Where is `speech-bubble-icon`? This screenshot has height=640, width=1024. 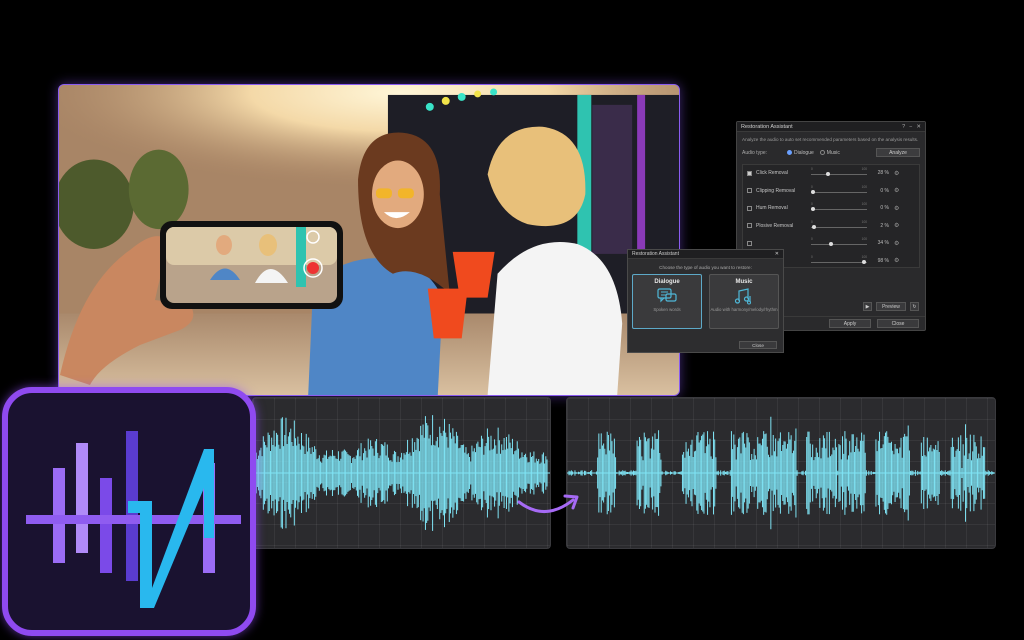
speech-bubble-icon is located at coordinates (667, 295).